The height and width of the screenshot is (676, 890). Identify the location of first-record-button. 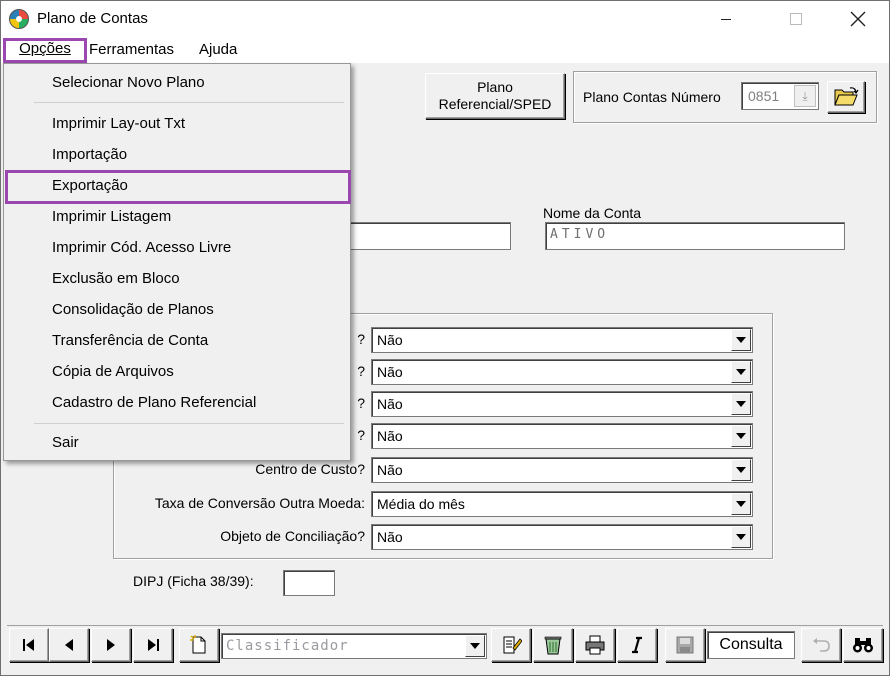
(29, 645).